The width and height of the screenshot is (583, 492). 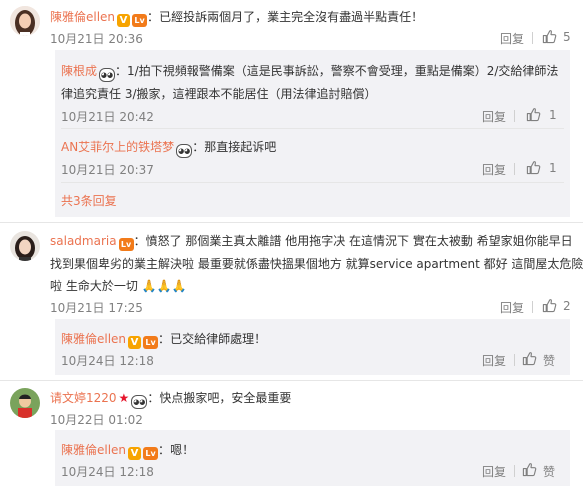 I want to click on comment-body: 请文婷1220 ★ ◕◕ ：快点搬家吧，安全最重要, so click(x=170, y=399).